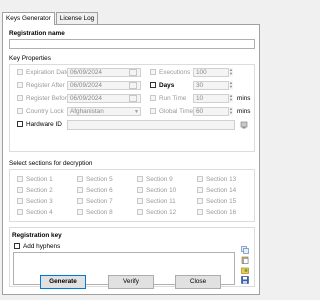 The width and height of the screenshot is (320, 300). Describe the element at coordinates (230, 111) in the screenshot. I see `global-time-spin-icon: ▲ ▼` at that location.